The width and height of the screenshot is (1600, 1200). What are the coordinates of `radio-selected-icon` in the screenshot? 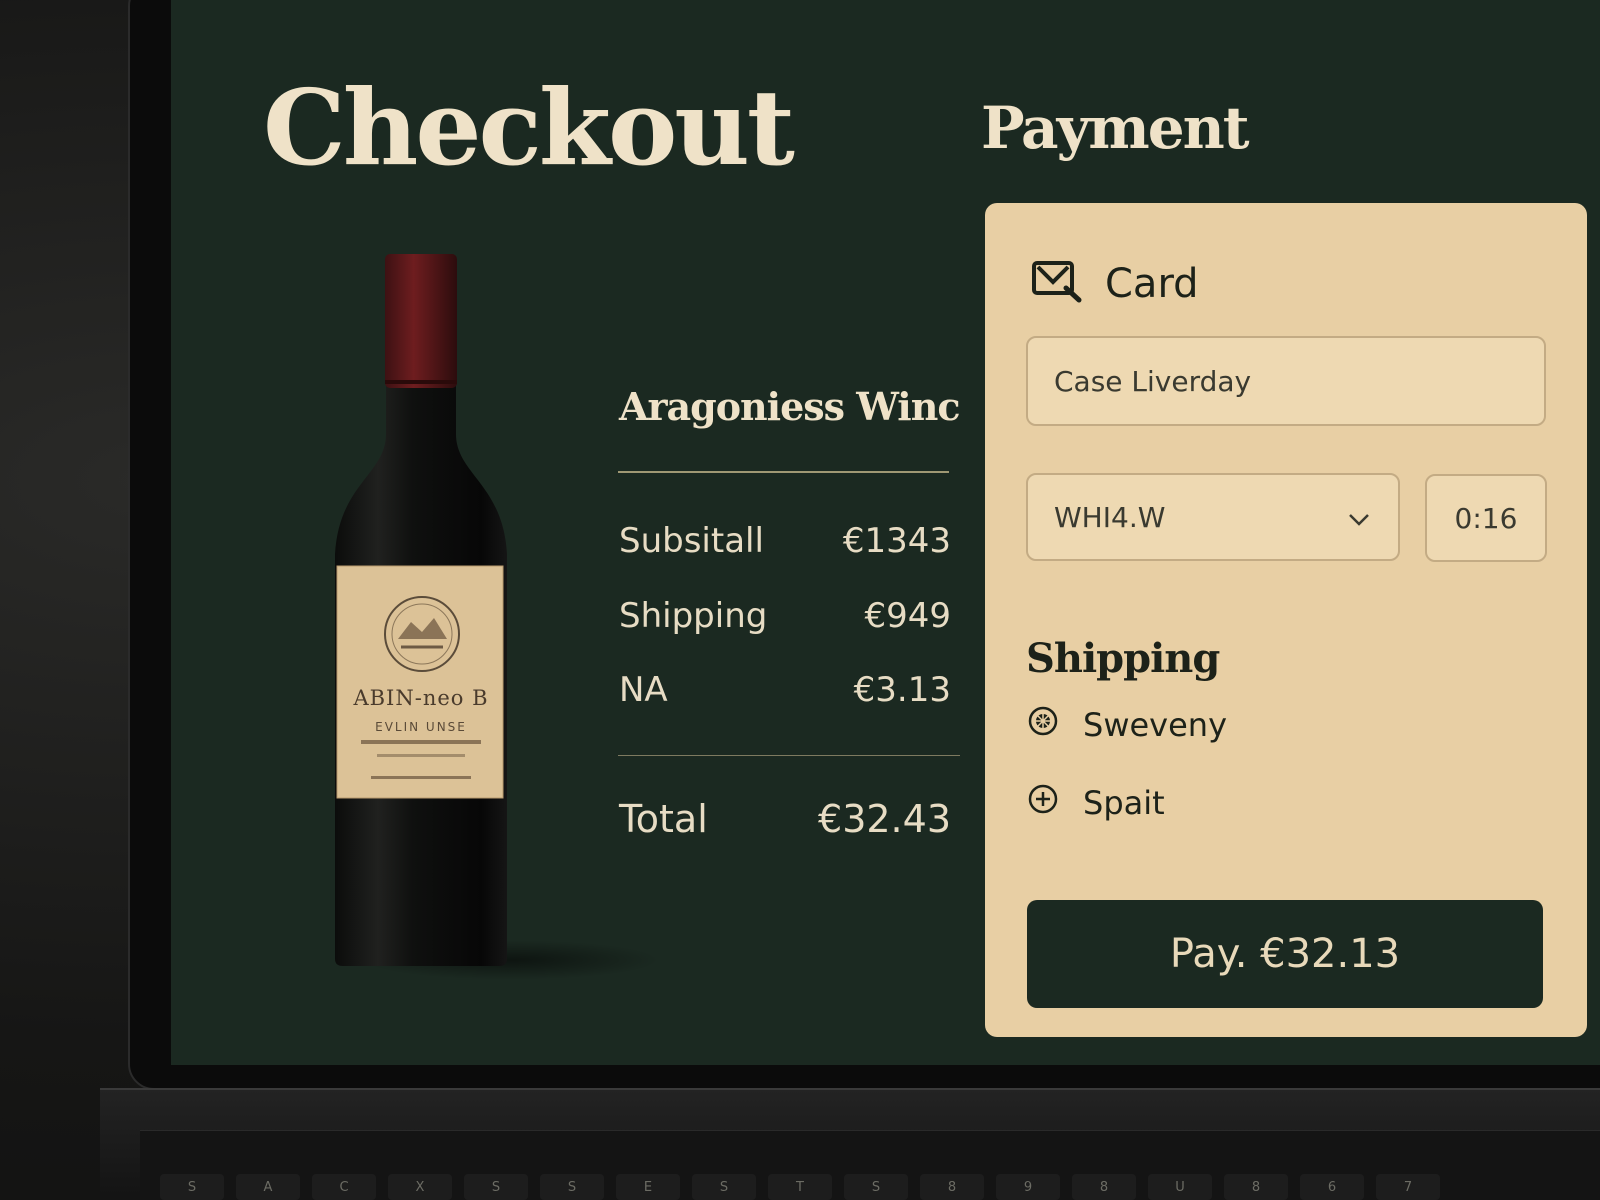 It's located at (1043, 725).